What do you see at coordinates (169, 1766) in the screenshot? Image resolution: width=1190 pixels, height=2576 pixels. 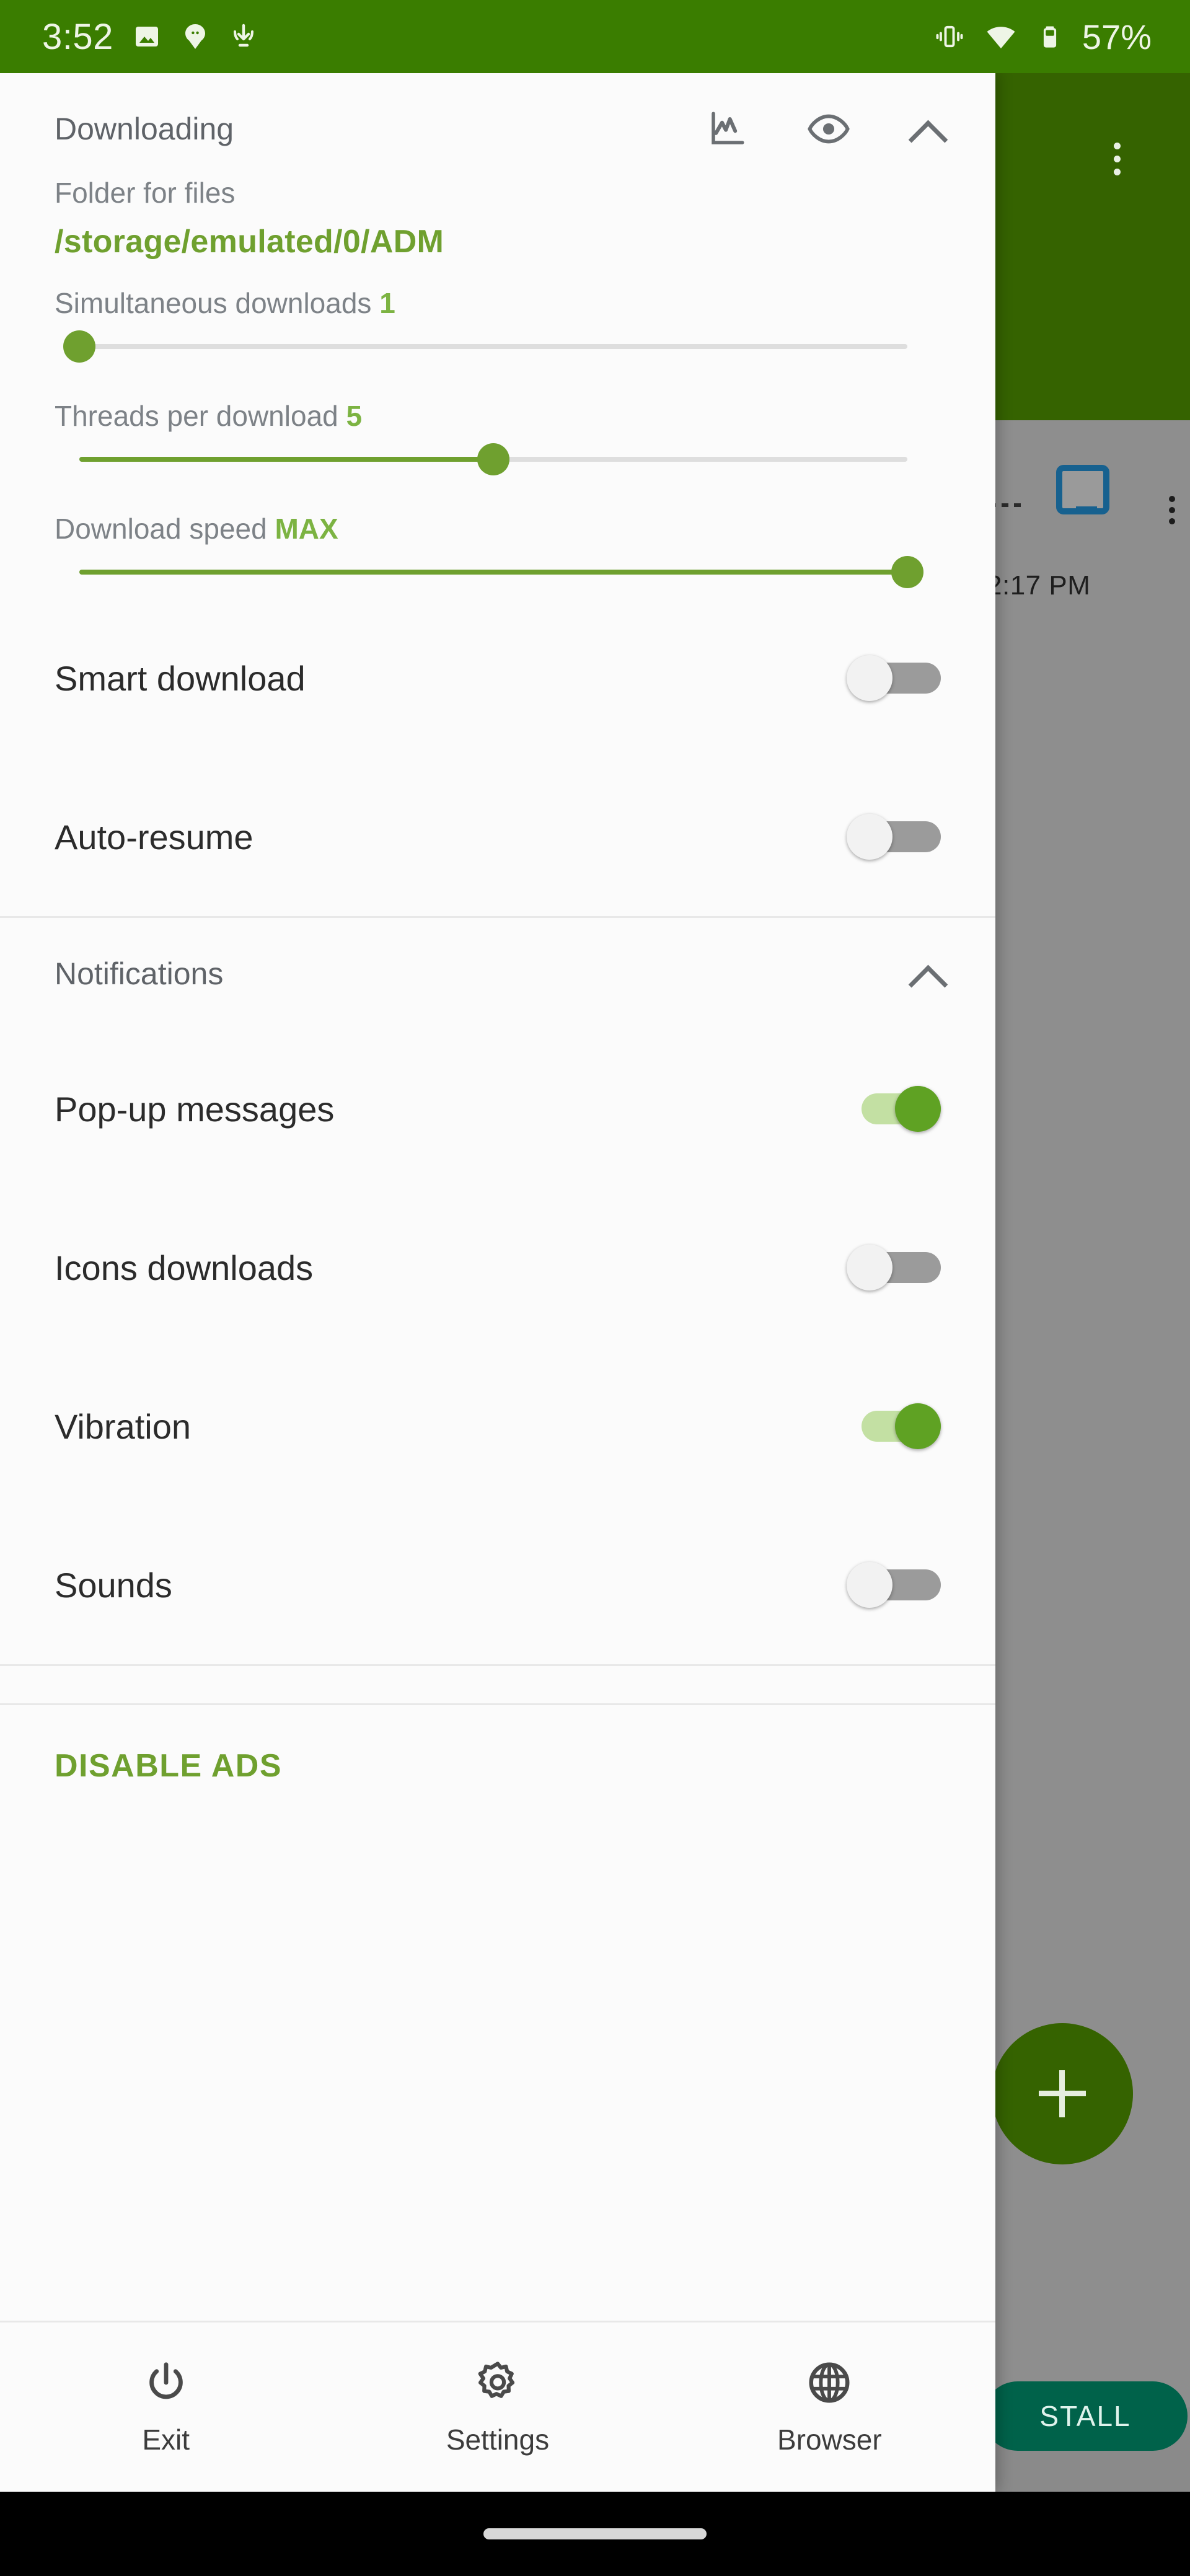 I see `disable-ads-label: DISABLE ADS` at bounding box center [169, 1766].